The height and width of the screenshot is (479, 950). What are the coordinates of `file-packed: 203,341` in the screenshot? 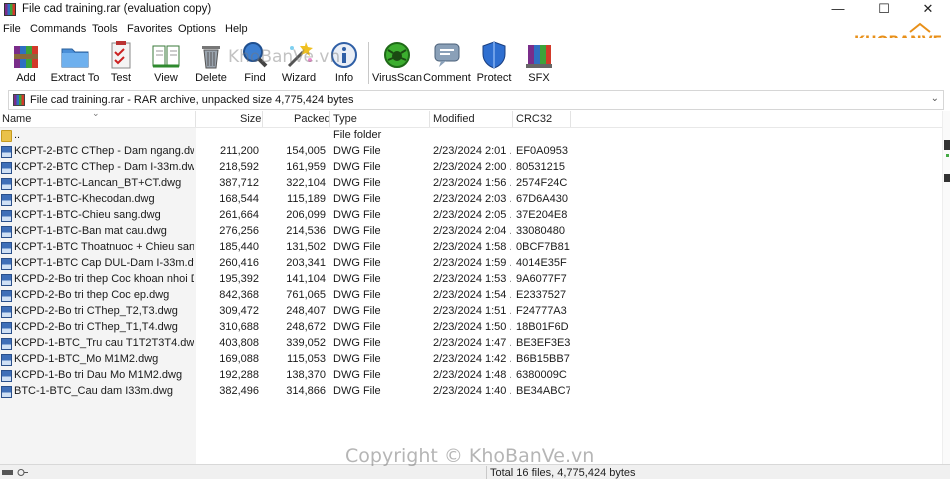 It's located at (306, 263).